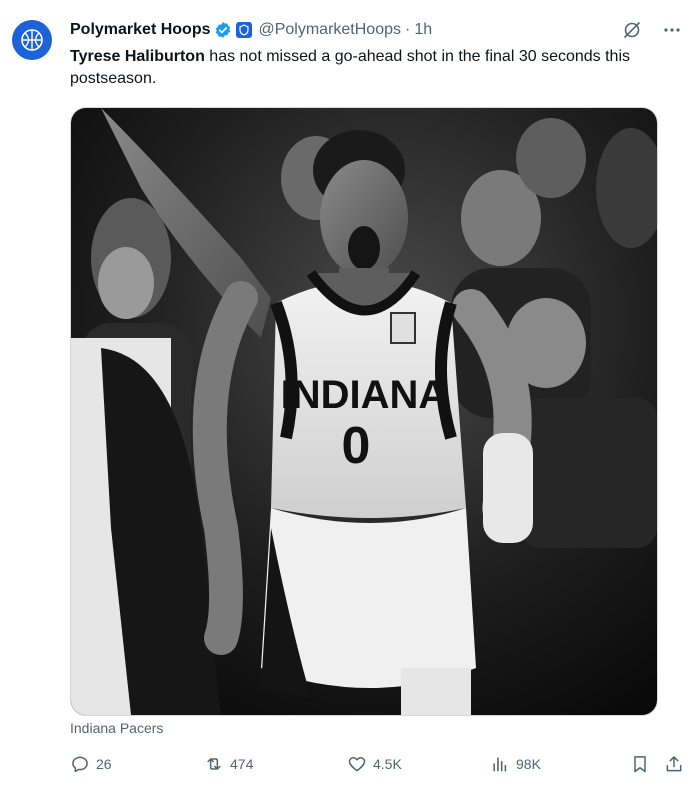 The width and height of the screenshot is (696, 787). Describe the element at coordinates (640, 764) in the screenshot. I see `bookmark-icon` at that location.